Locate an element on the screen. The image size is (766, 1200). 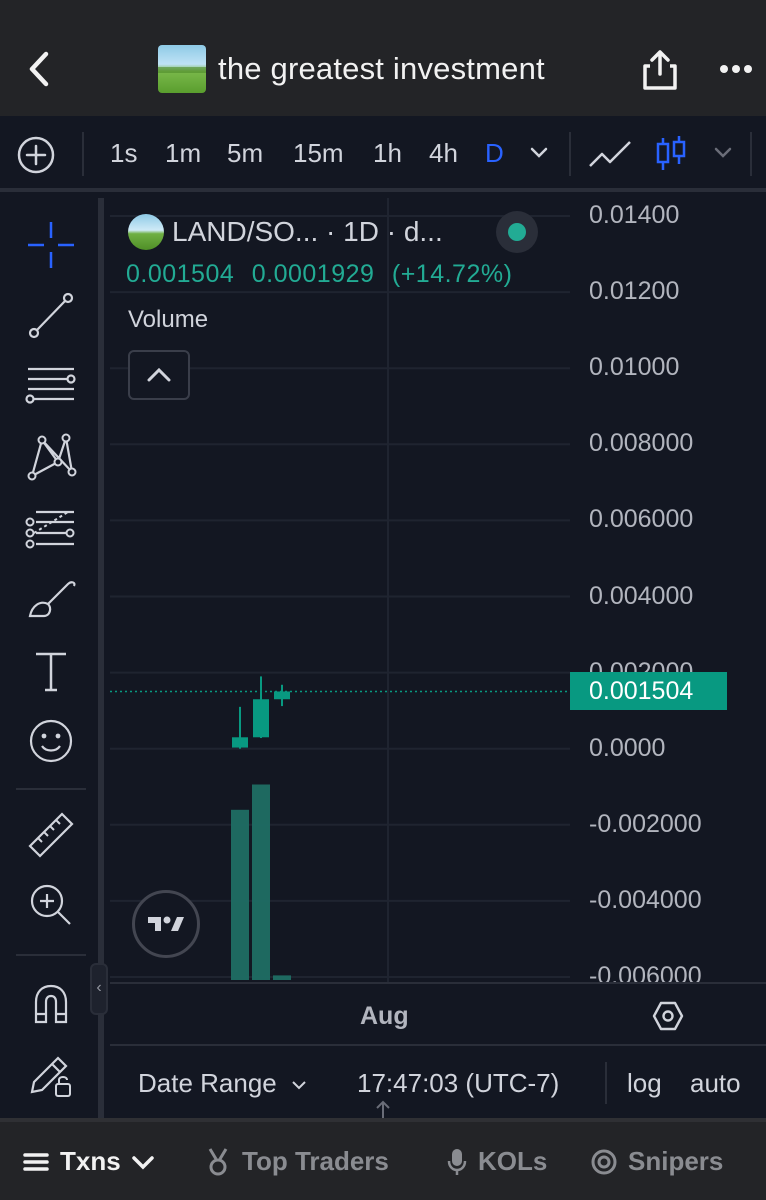
medal-icon is located at coordinates (218, 1161).